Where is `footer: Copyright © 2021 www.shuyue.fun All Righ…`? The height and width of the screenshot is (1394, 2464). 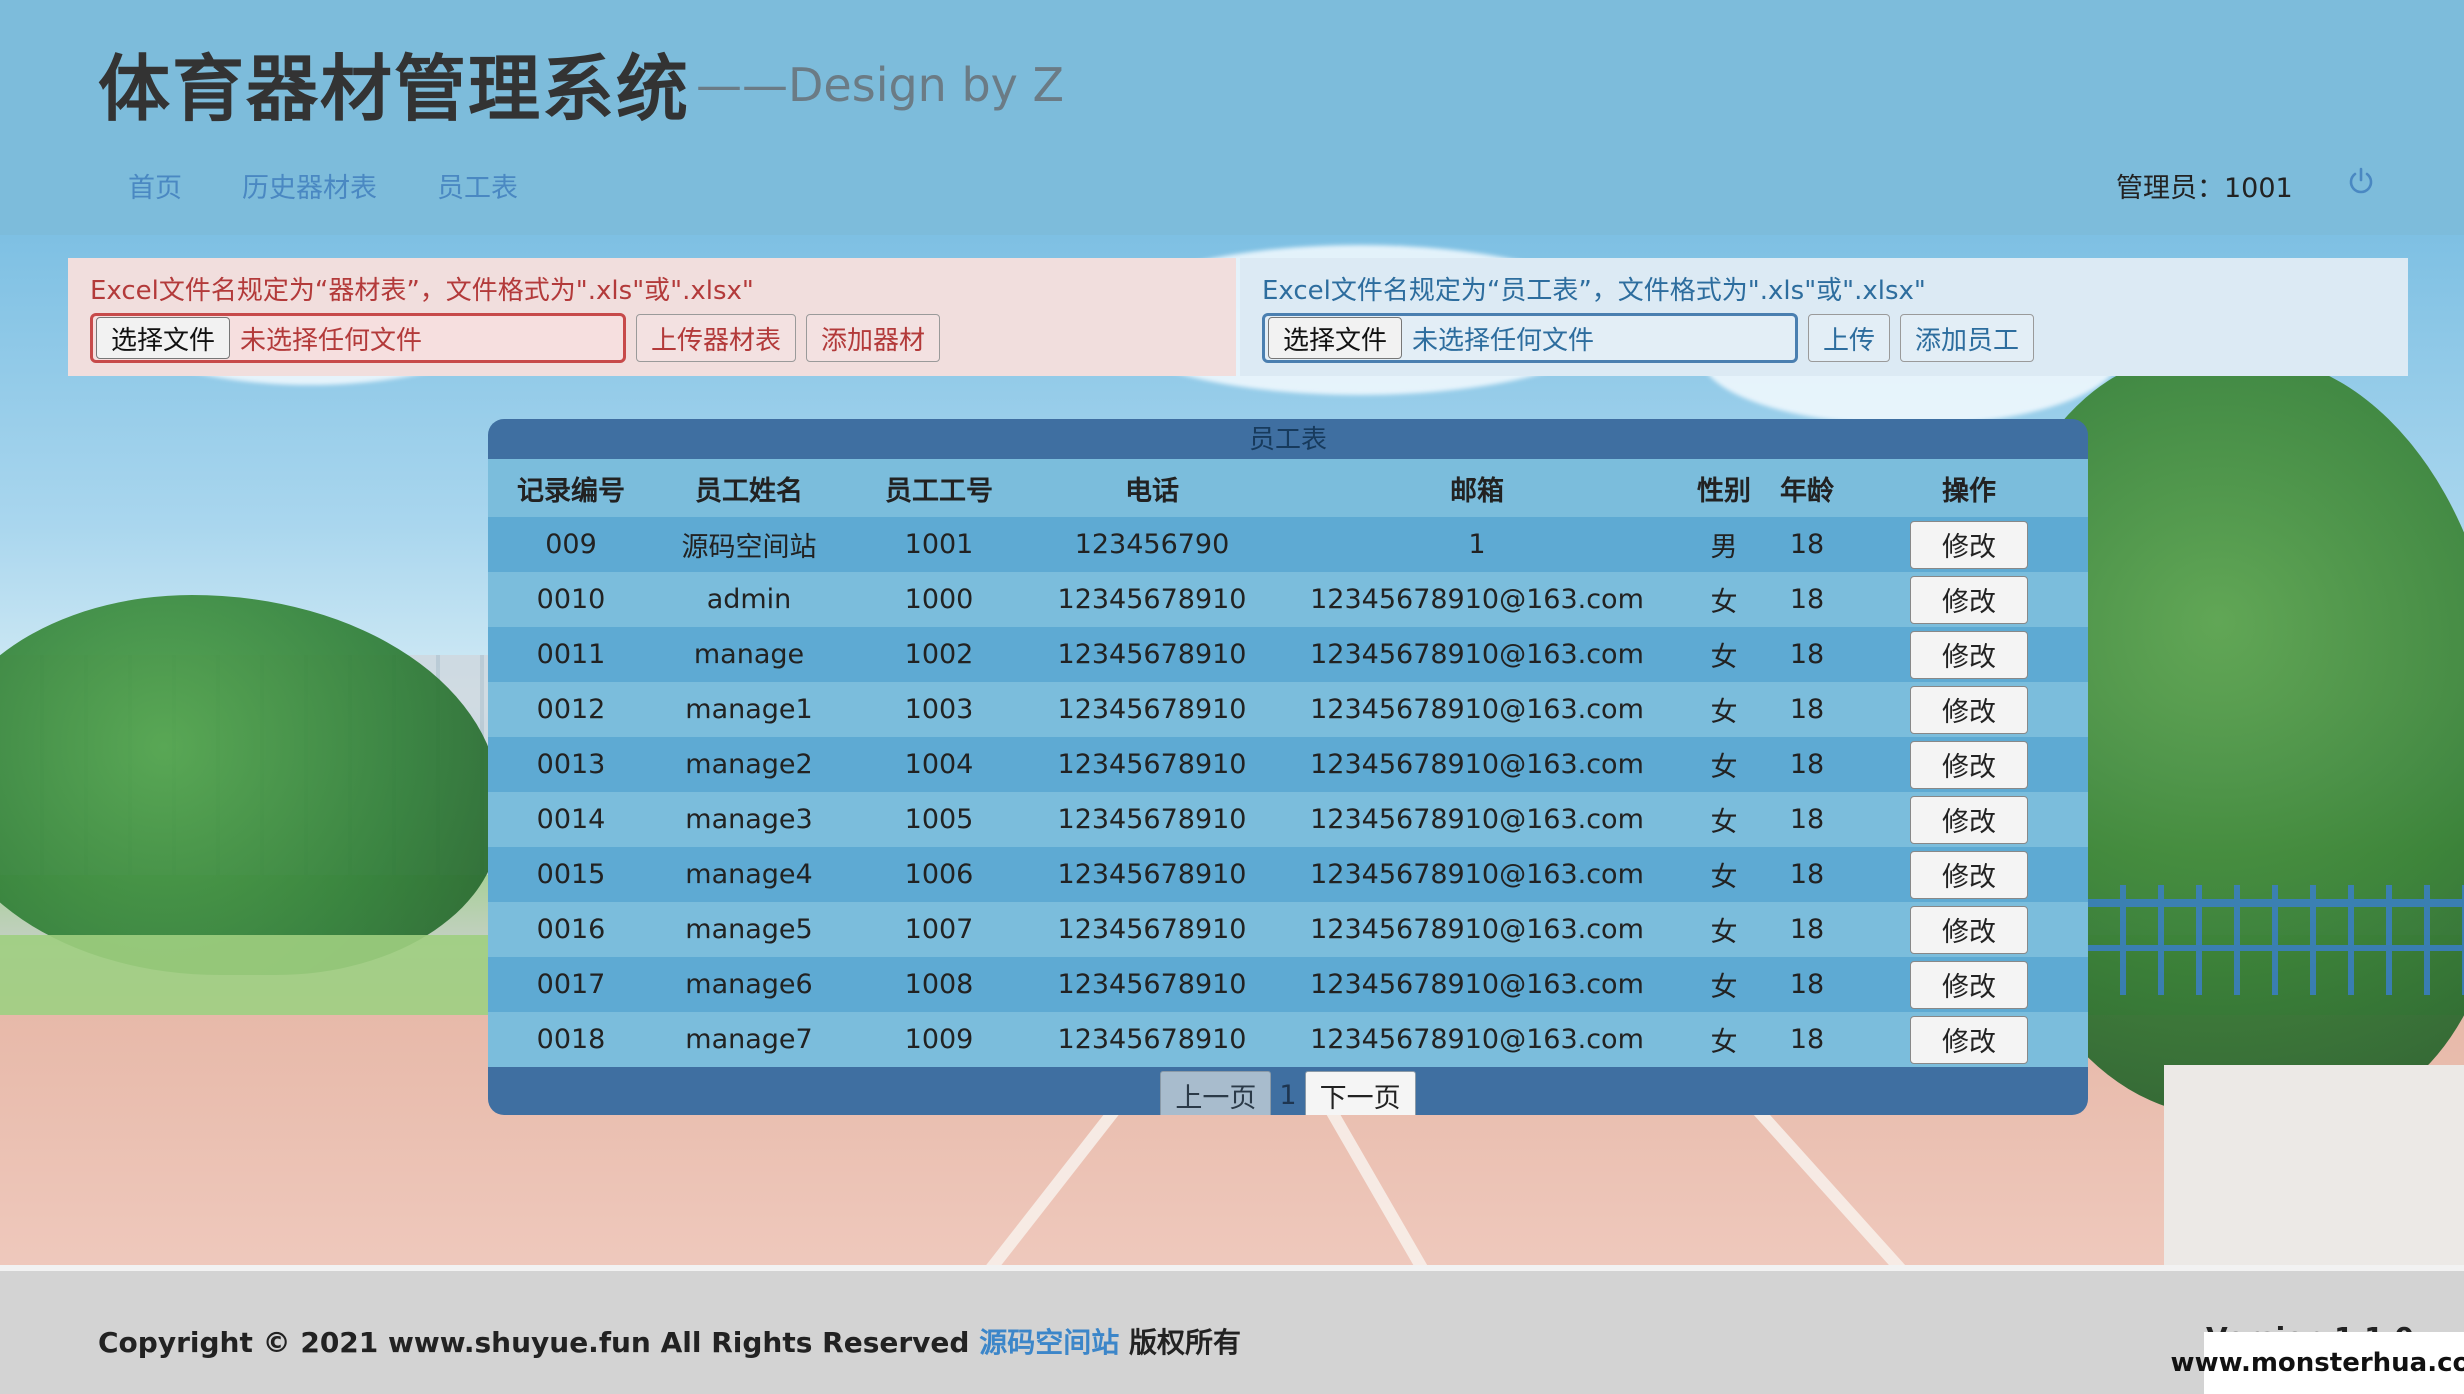 footer: Copyright © 2021 www.shuyue.fun All Righ… is located at coordinates (1232, 1329).